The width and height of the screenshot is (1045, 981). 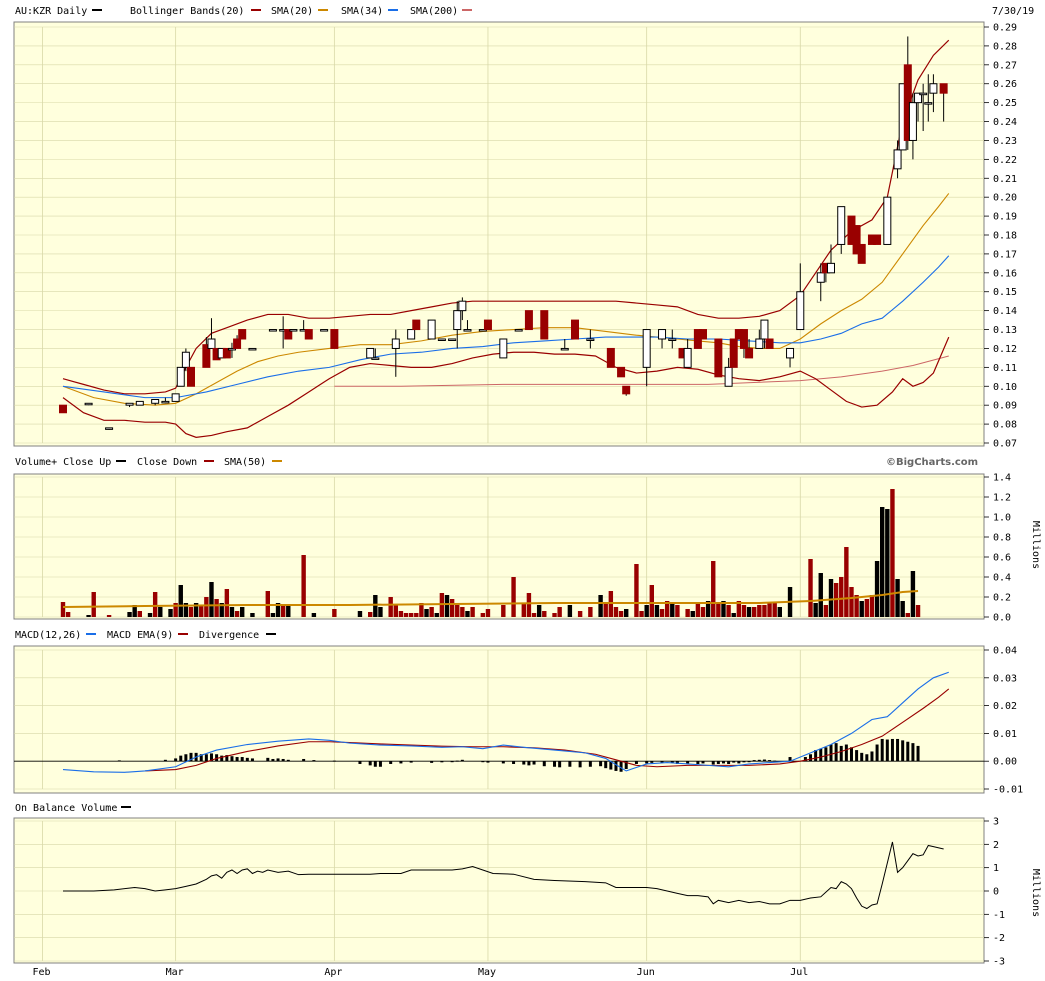 What do you see at coordinates (277, 461) in the screenshot?
I see `volume-sma-swatch` at bounding box center [277, 461].